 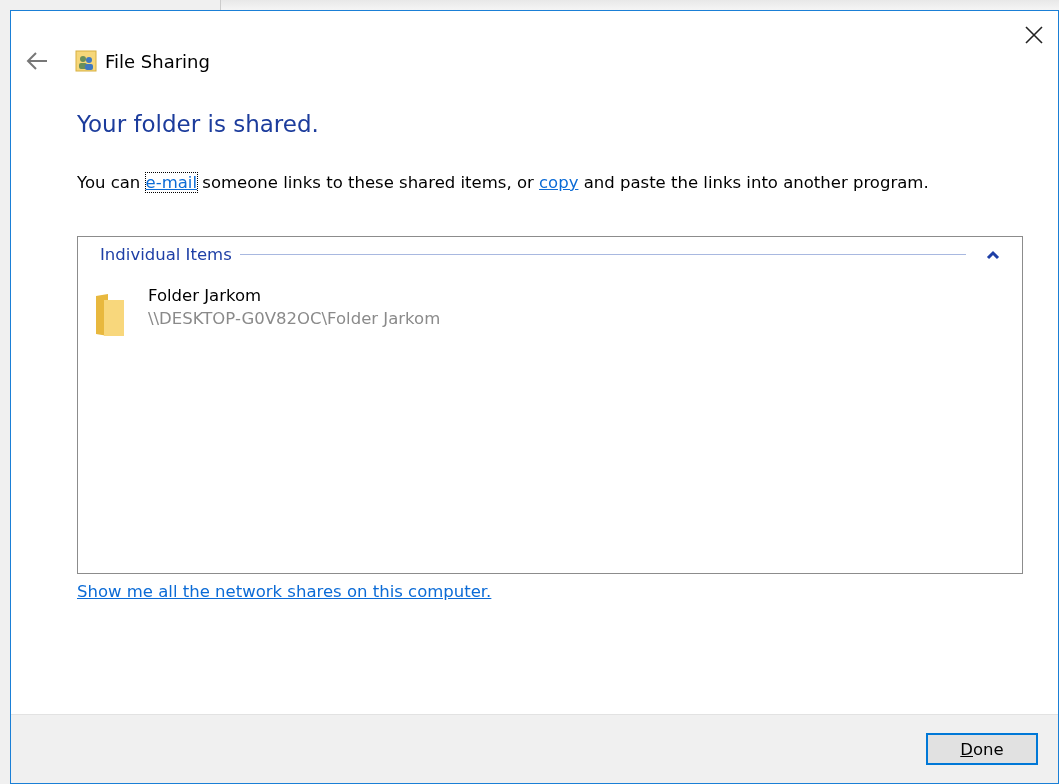 What do you see at coordinates (993, 254) in the screenshot?
I see `chevron-icon` at bounding box center [993, 254].